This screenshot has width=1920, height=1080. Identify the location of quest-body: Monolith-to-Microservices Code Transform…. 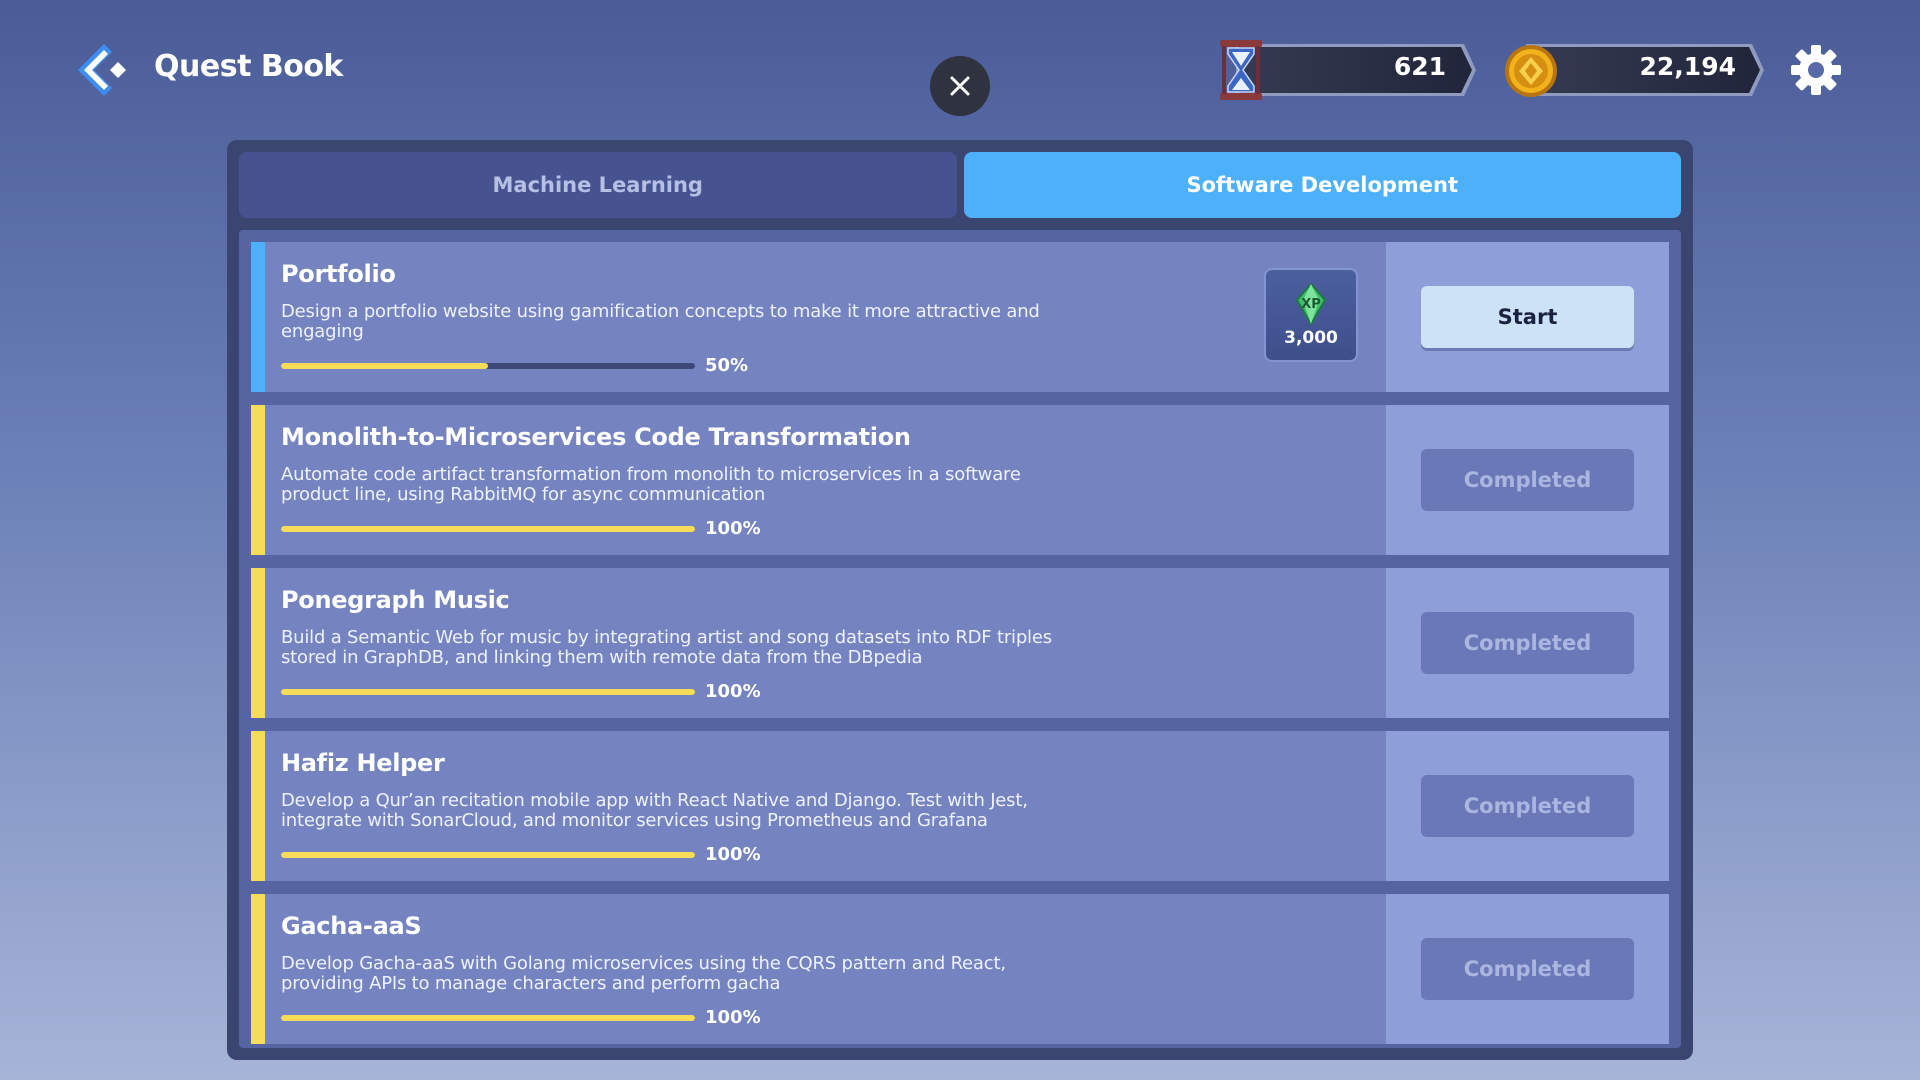
(825, 480).